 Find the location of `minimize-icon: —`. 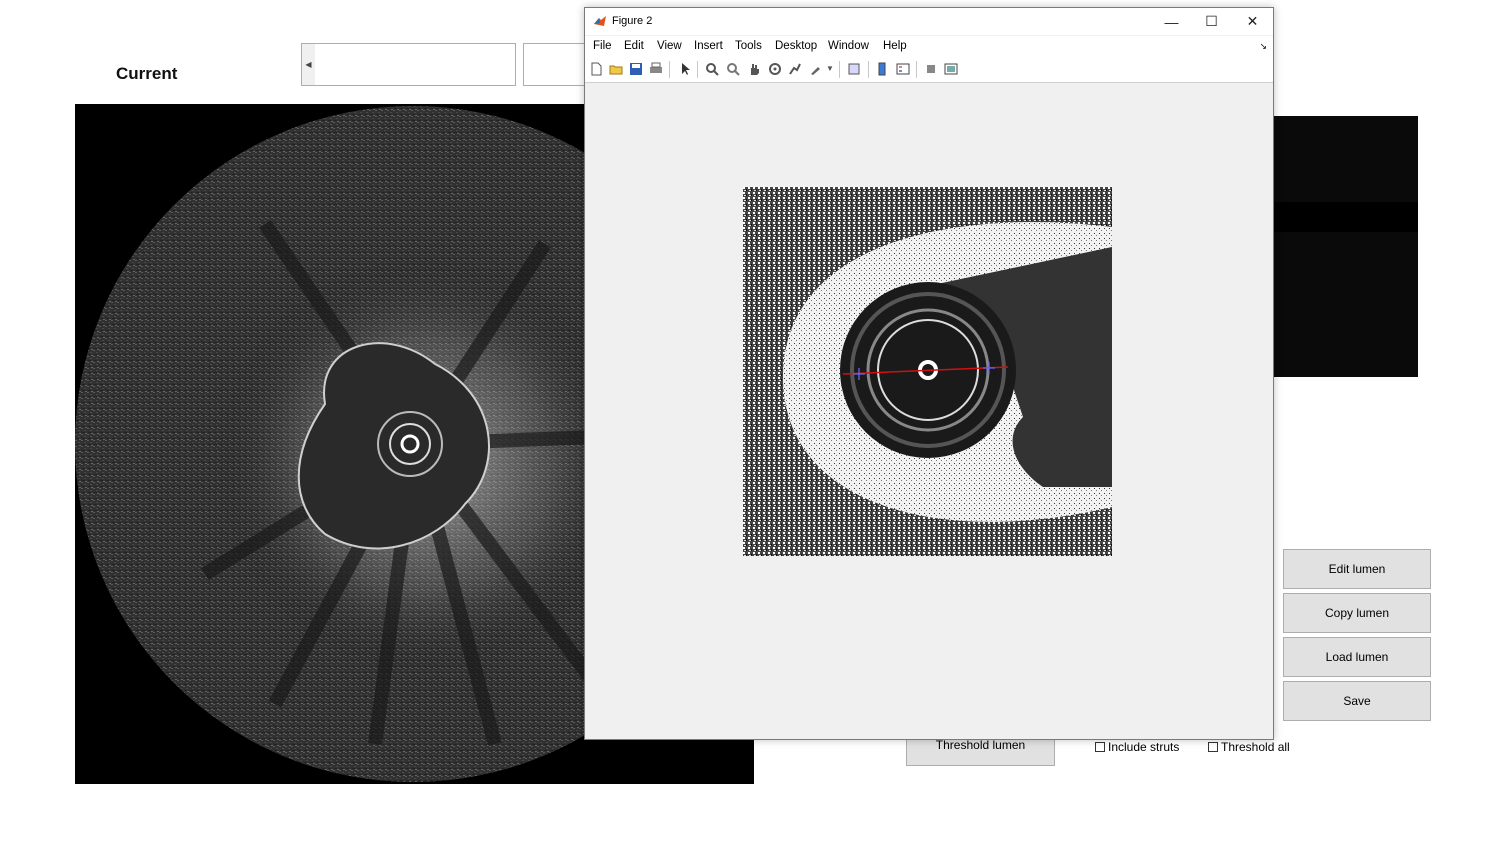

minimize-icon: — is located at coordinates (1171, 21).